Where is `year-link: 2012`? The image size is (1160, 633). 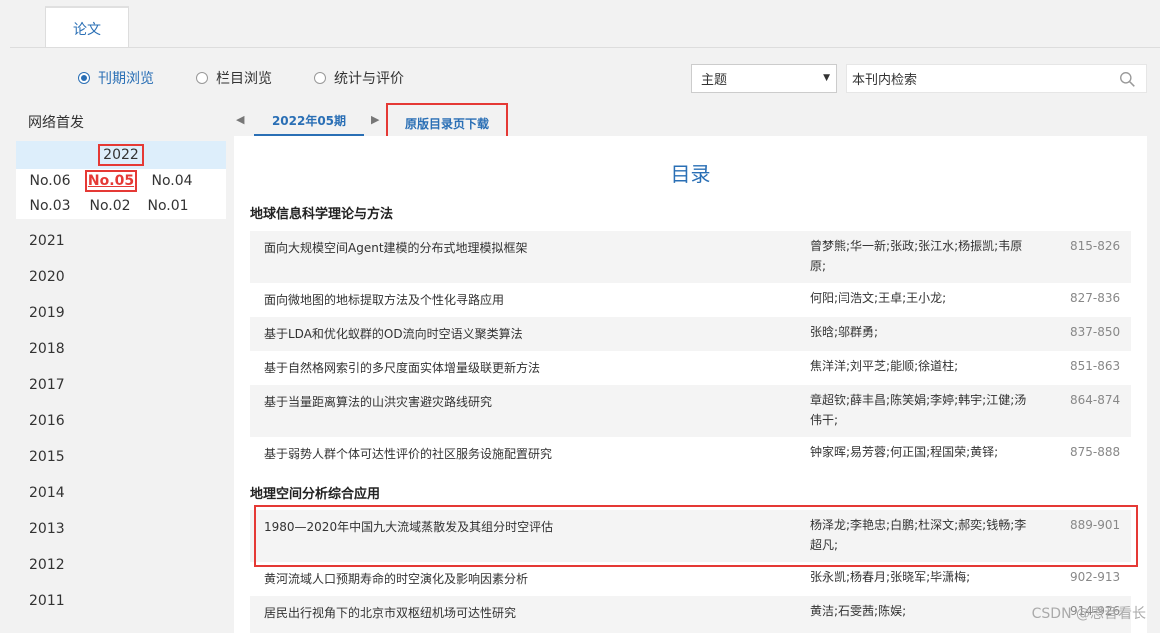
year-link: 2012 is located at coordinates (47, 565).